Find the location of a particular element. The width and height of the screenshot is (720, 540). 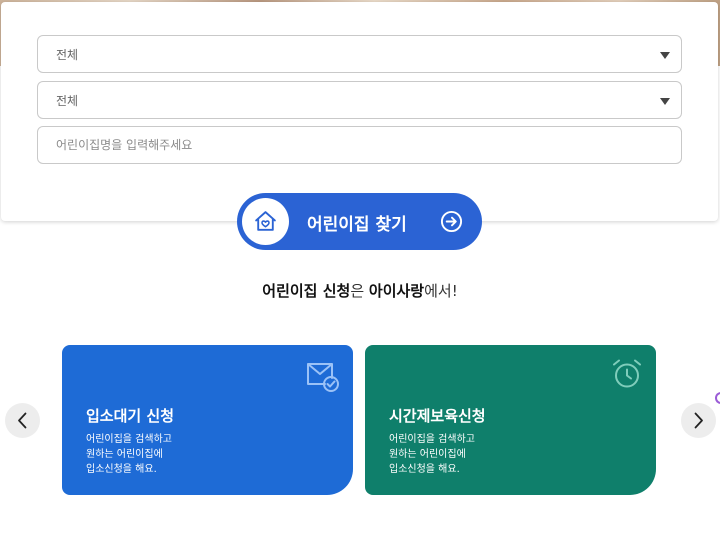

carousel-next-button is located at coordinates (698, 420).